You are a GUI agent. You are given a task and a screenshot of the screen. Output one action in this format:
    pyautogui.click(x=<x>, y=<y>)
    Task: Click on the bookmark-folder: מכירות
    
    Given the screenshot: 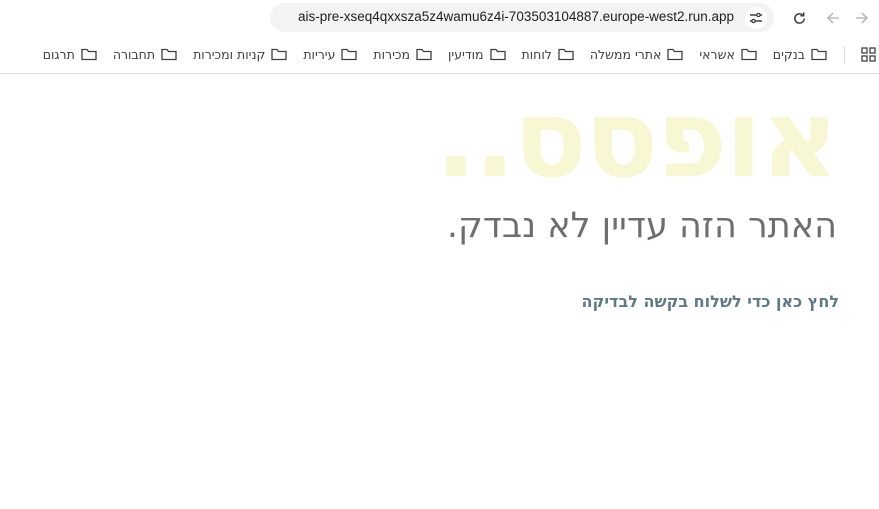 What is the action you would take?
    pyautogui.click(x=402, y=55)
    